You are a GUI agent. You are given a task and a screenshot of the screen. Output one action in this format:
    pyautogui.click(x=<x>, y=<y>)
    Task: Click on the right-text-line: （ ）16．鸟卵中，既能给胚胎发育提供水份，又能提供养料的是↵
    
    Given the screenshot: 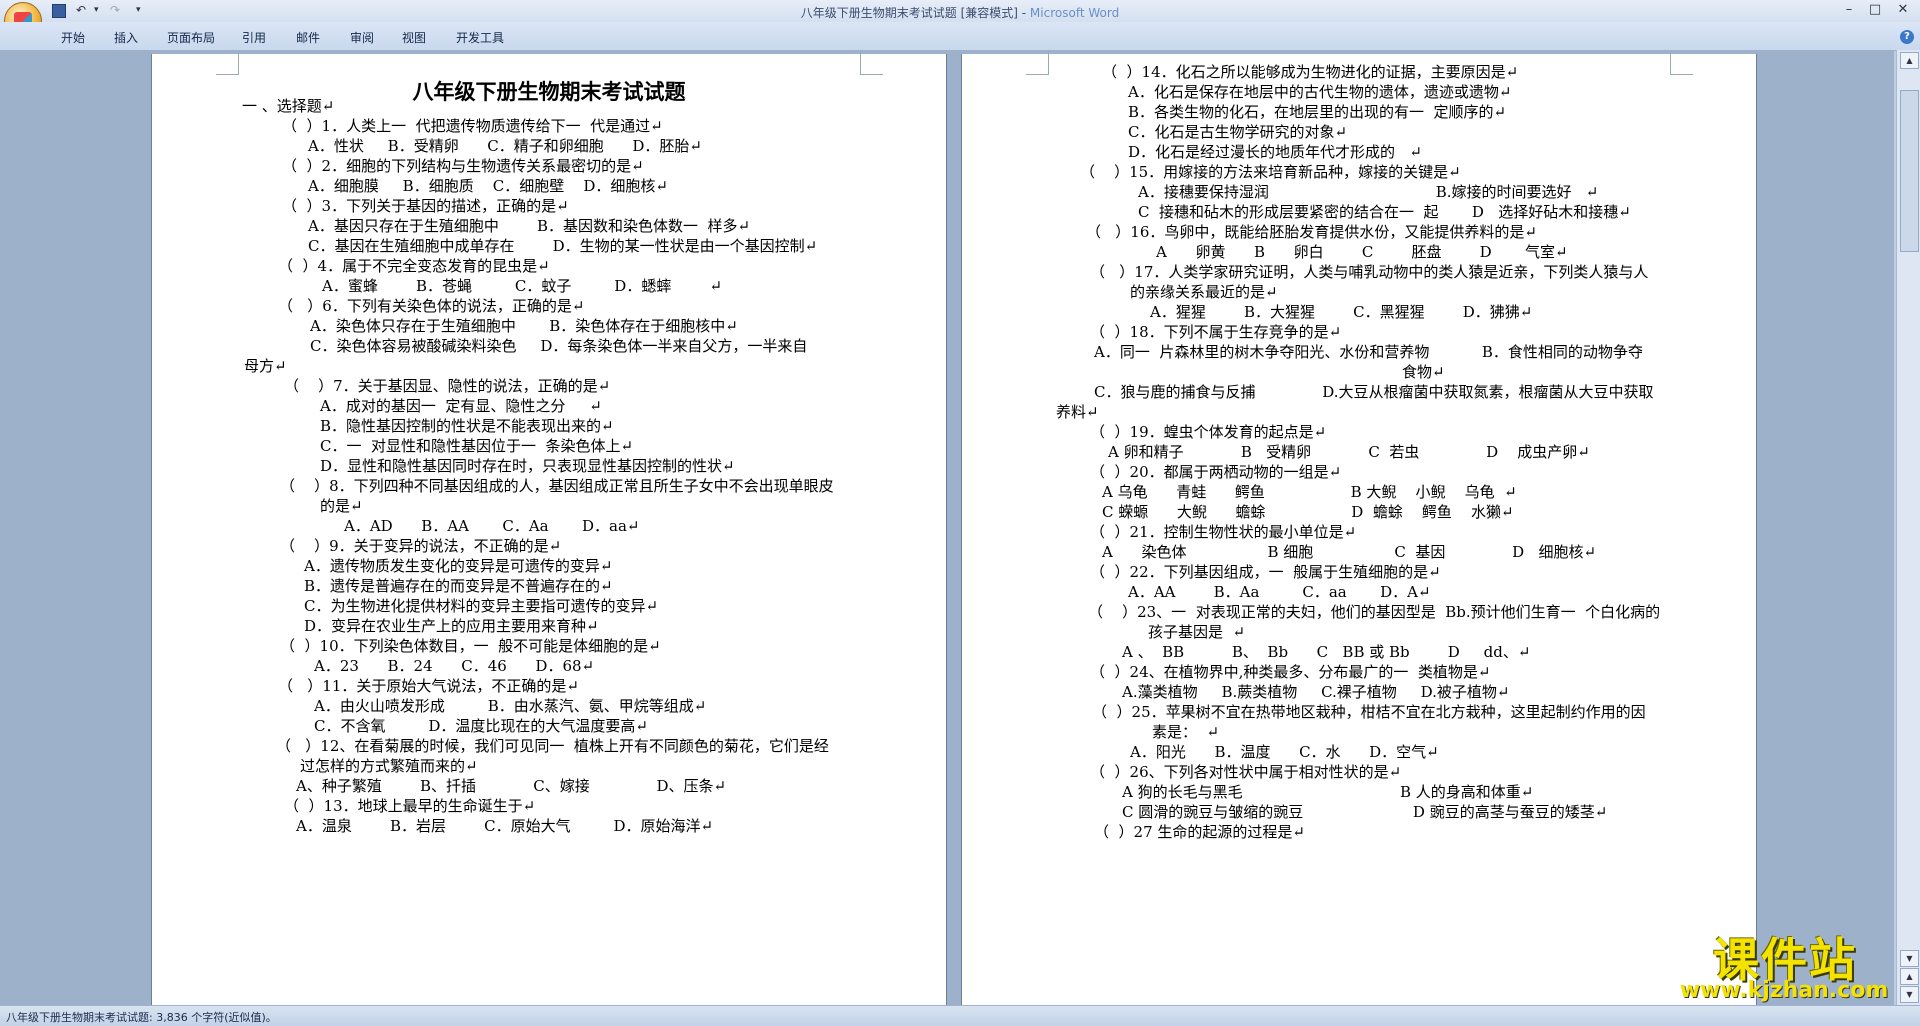 What is the action you would take?
    pyautogui.click(x=1311, y=232)
    